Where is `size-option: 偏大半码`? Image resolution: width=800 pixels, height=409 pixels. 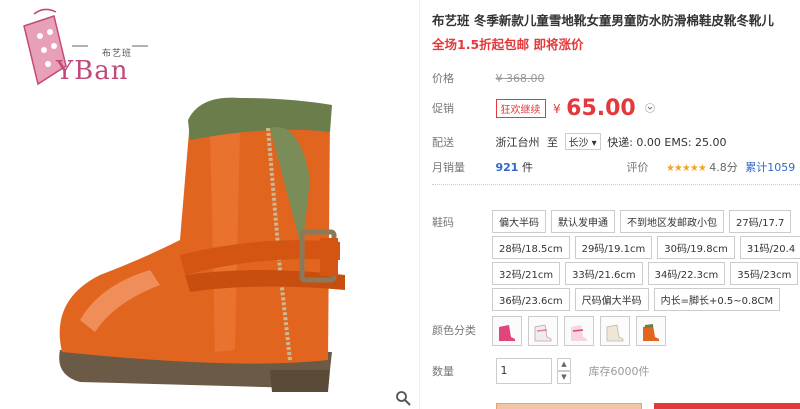
size-option: 偏大半码 is located at coordinates (519, 221).